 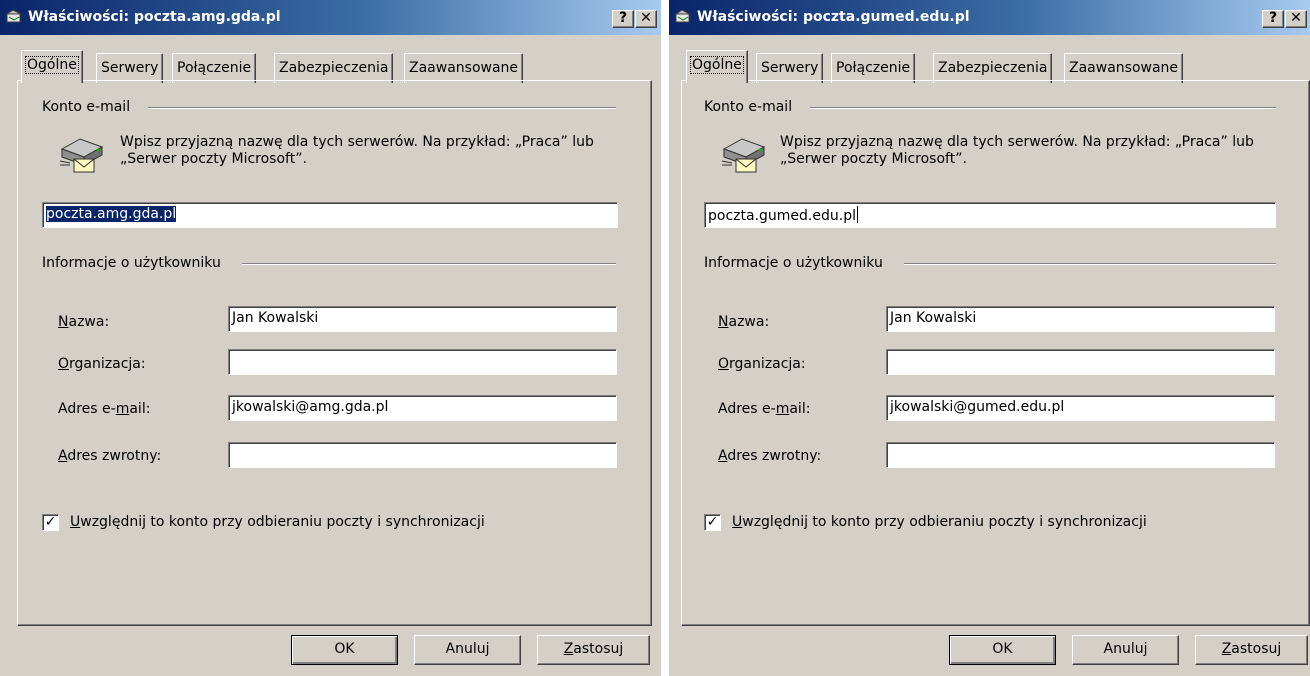 I want to click on email-input: jkowalski@amg.gda.pl, so click(x=422, y=408).